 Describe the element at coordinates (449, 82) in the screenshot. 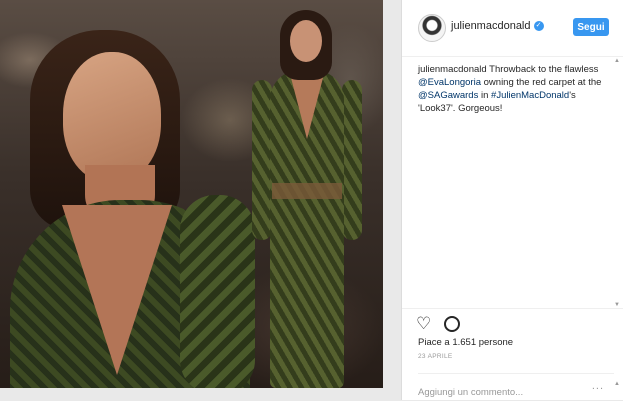

I see `mention-link-evalongoria: @EvaLongoria` at that location.